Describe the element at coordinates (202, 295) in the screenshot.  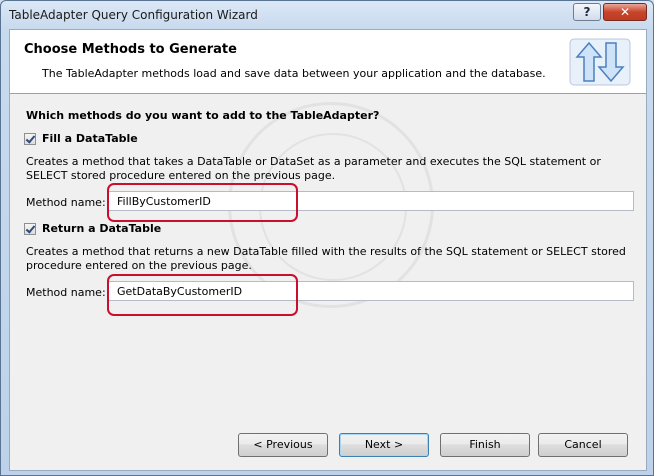
I see `return-highlight-box` at that location.